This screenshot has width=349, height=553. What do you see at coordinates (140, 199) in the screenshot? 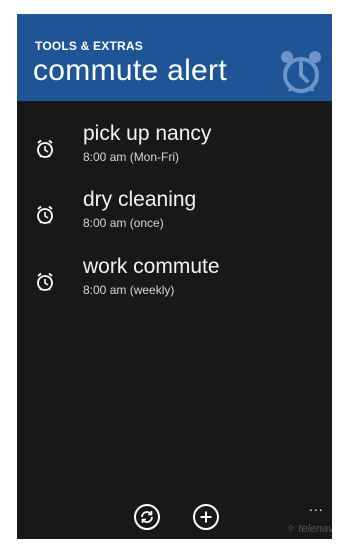
I see `alert-name: dry cleaning` at bounding box center [140, 199].